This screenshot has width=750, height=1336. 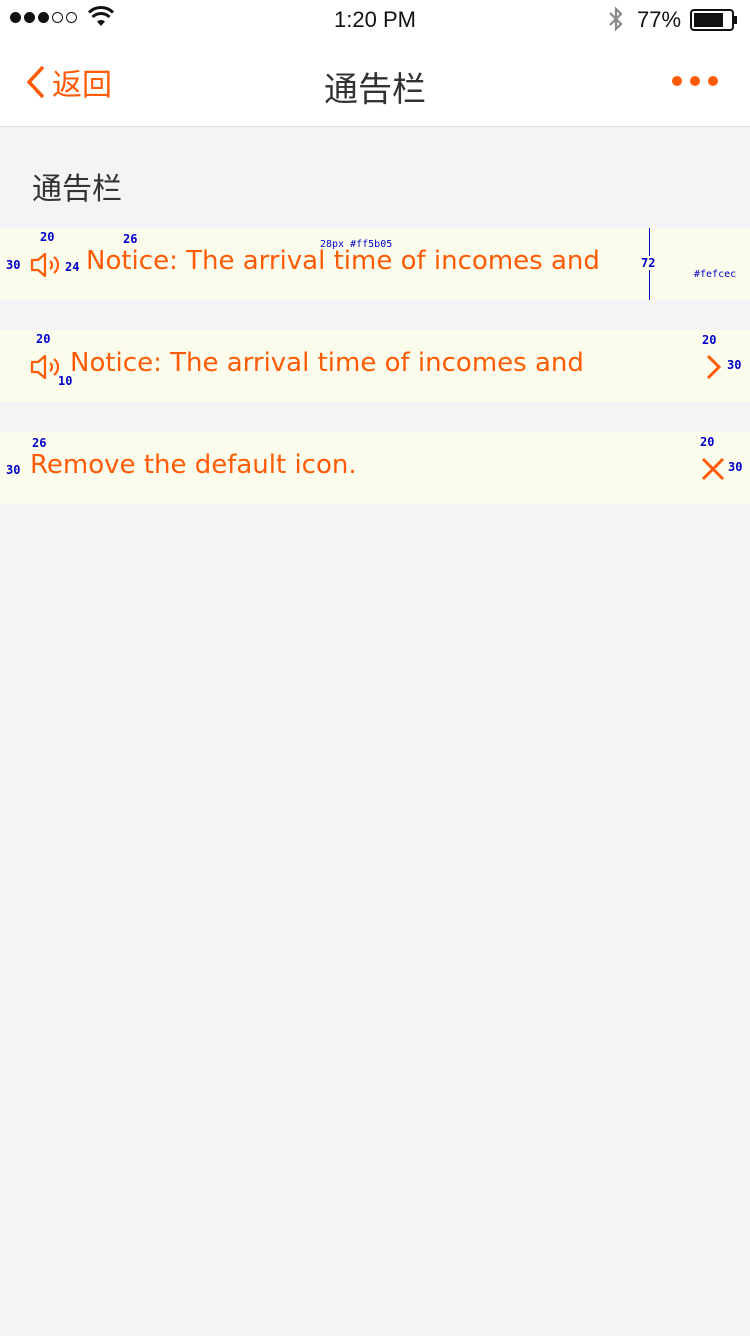 What do you see at coordinates (193, 465) in the screenshot?
I see `notice-text: Remove the default icon.` at bounding box center [193, 465].